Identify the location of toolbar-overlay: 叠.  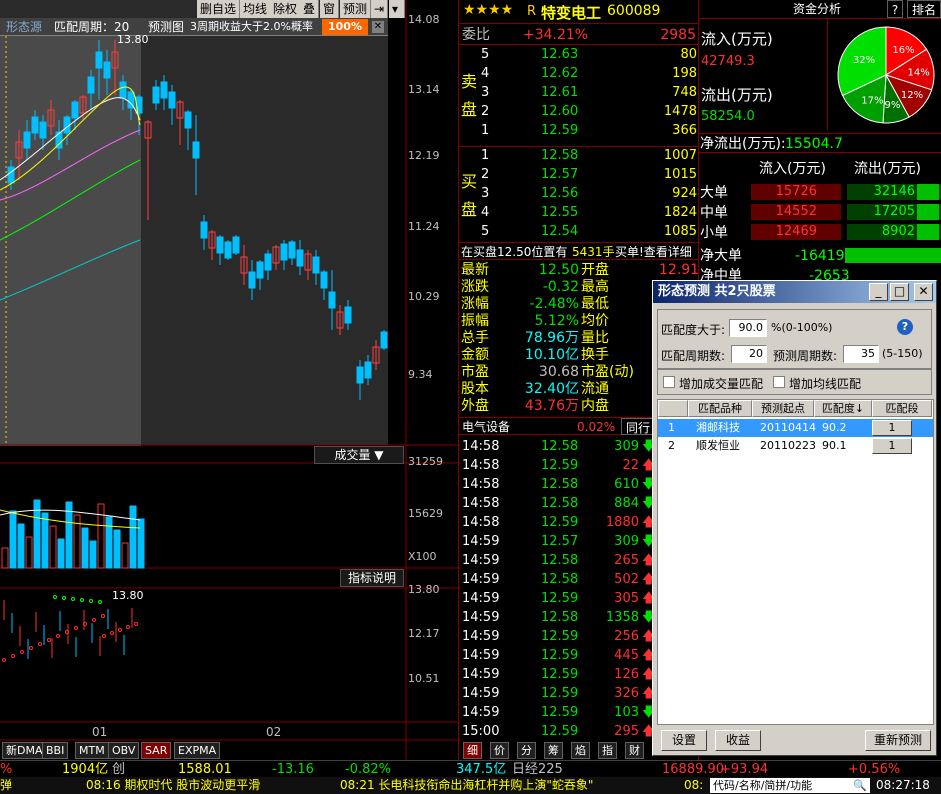
(310, 9).